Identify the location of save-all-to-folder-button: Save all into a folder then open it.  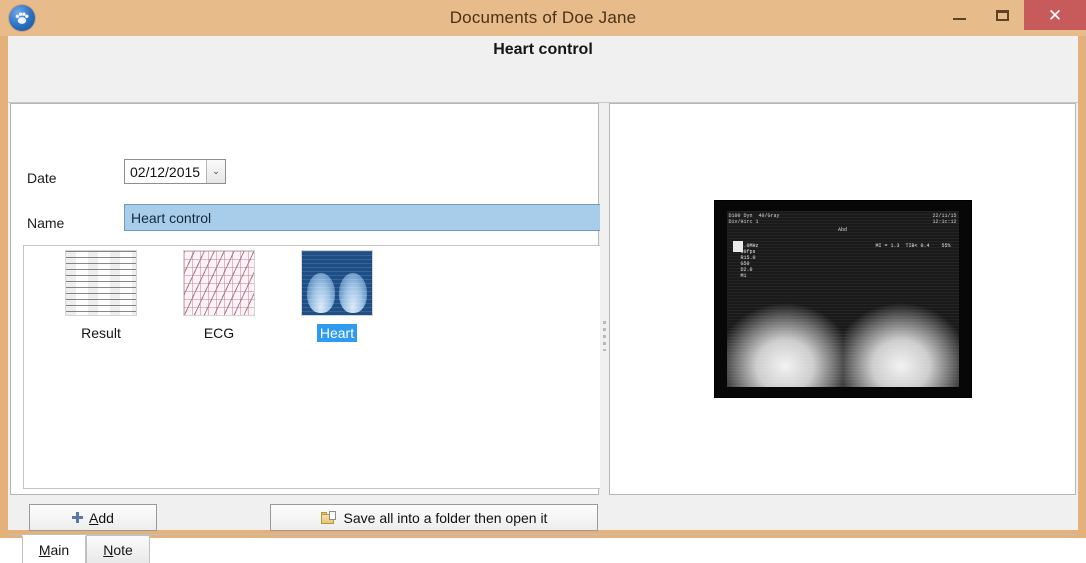
(434, 517).